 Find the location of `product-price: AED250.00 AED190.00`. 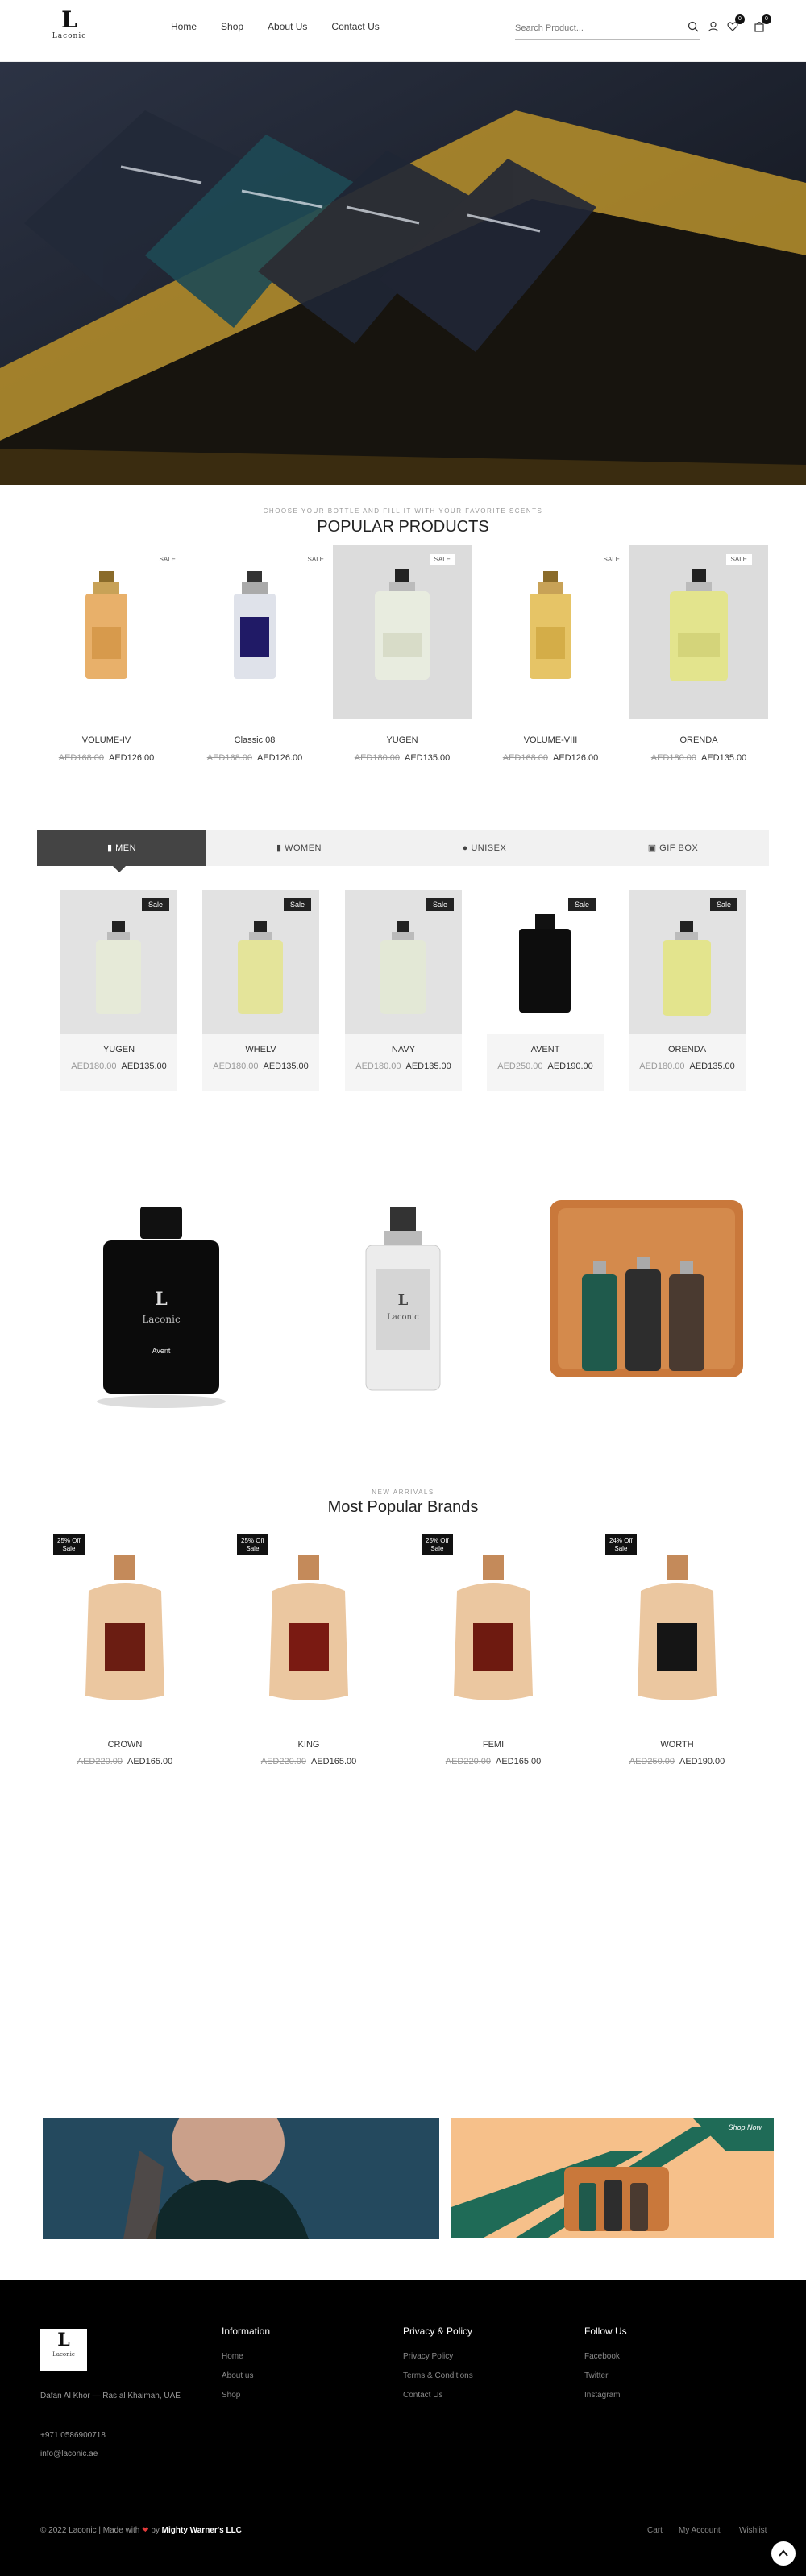

product-price: AED250.00 AED190.00 is located at coordinates (677, 1761).